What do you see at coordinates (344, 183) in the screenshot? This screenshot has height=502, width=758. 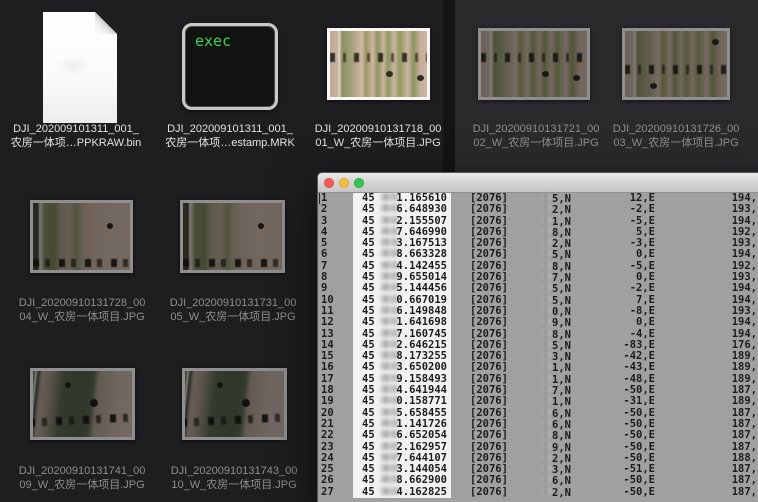 I see `minimize-button` at bounding box center [344, 183].